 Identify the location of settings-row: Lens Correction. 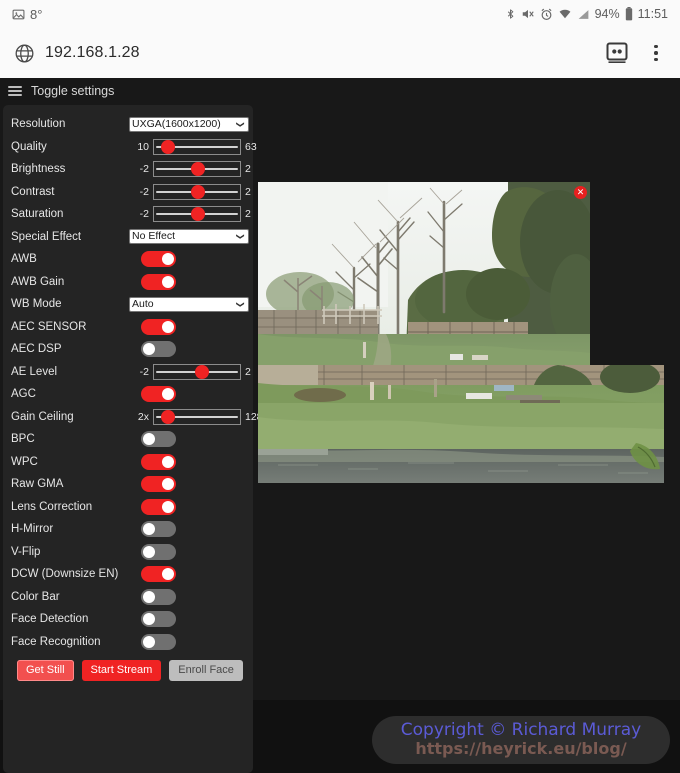
(128, 507).